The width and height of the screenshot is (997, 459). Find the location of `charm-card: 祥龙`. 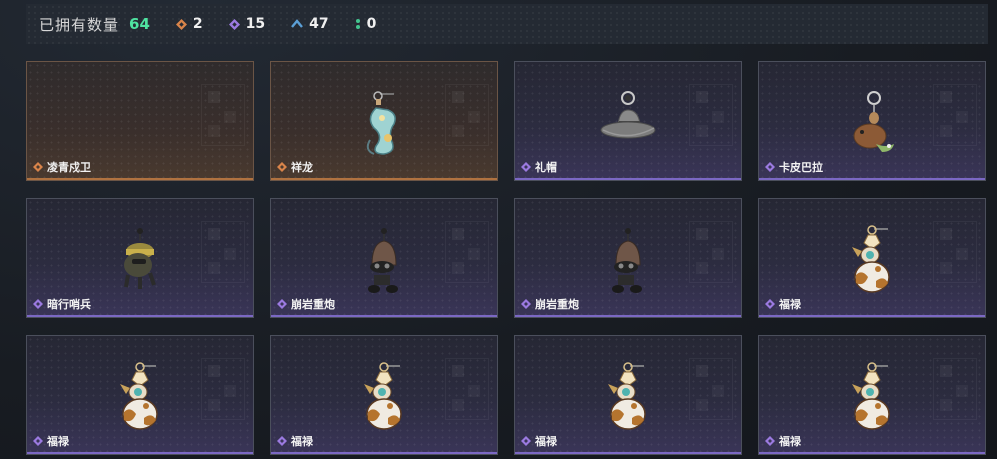

charm-card: 祥龙 is located at coordinates (384, 121).